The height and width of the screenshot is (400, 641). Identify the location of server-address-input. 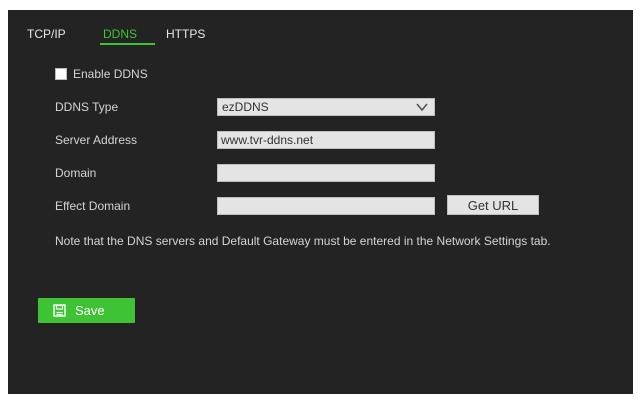
(326, 140).